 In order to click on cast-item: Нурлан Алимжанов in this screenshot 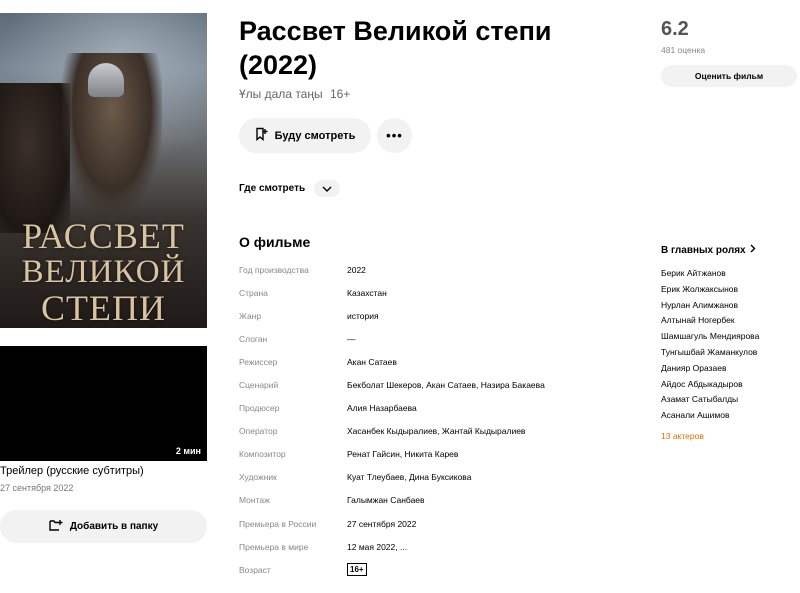, I will do `click(710, 306)`.